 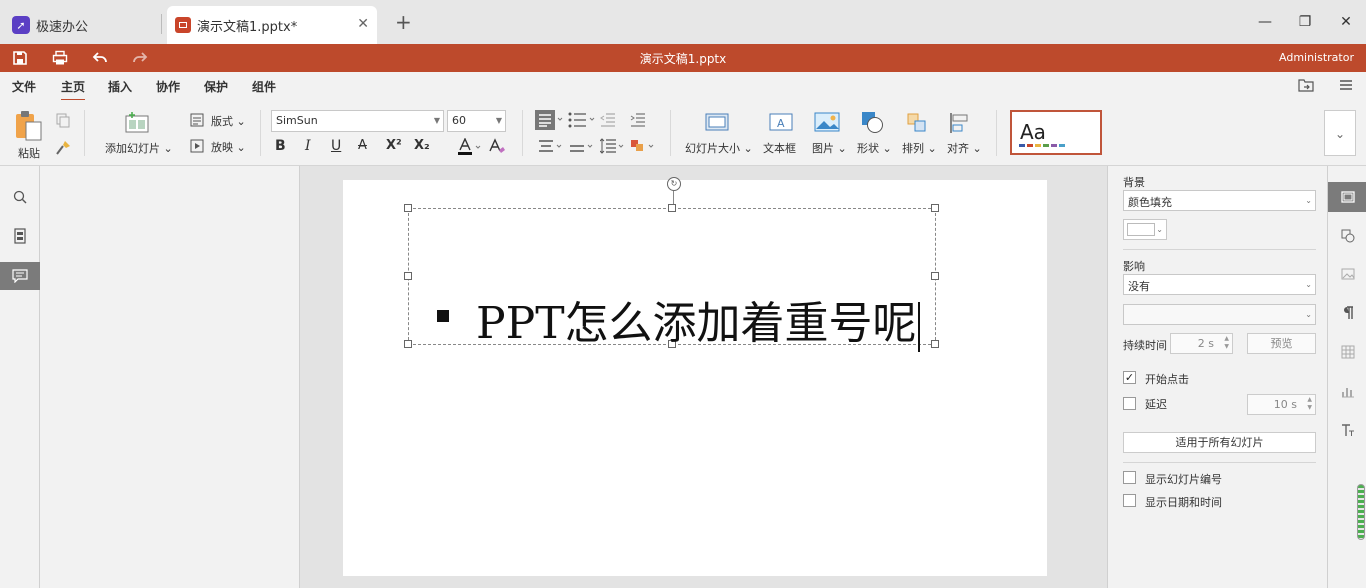 I want to click on slide-settings-icon, so click(x=1347, y=197).